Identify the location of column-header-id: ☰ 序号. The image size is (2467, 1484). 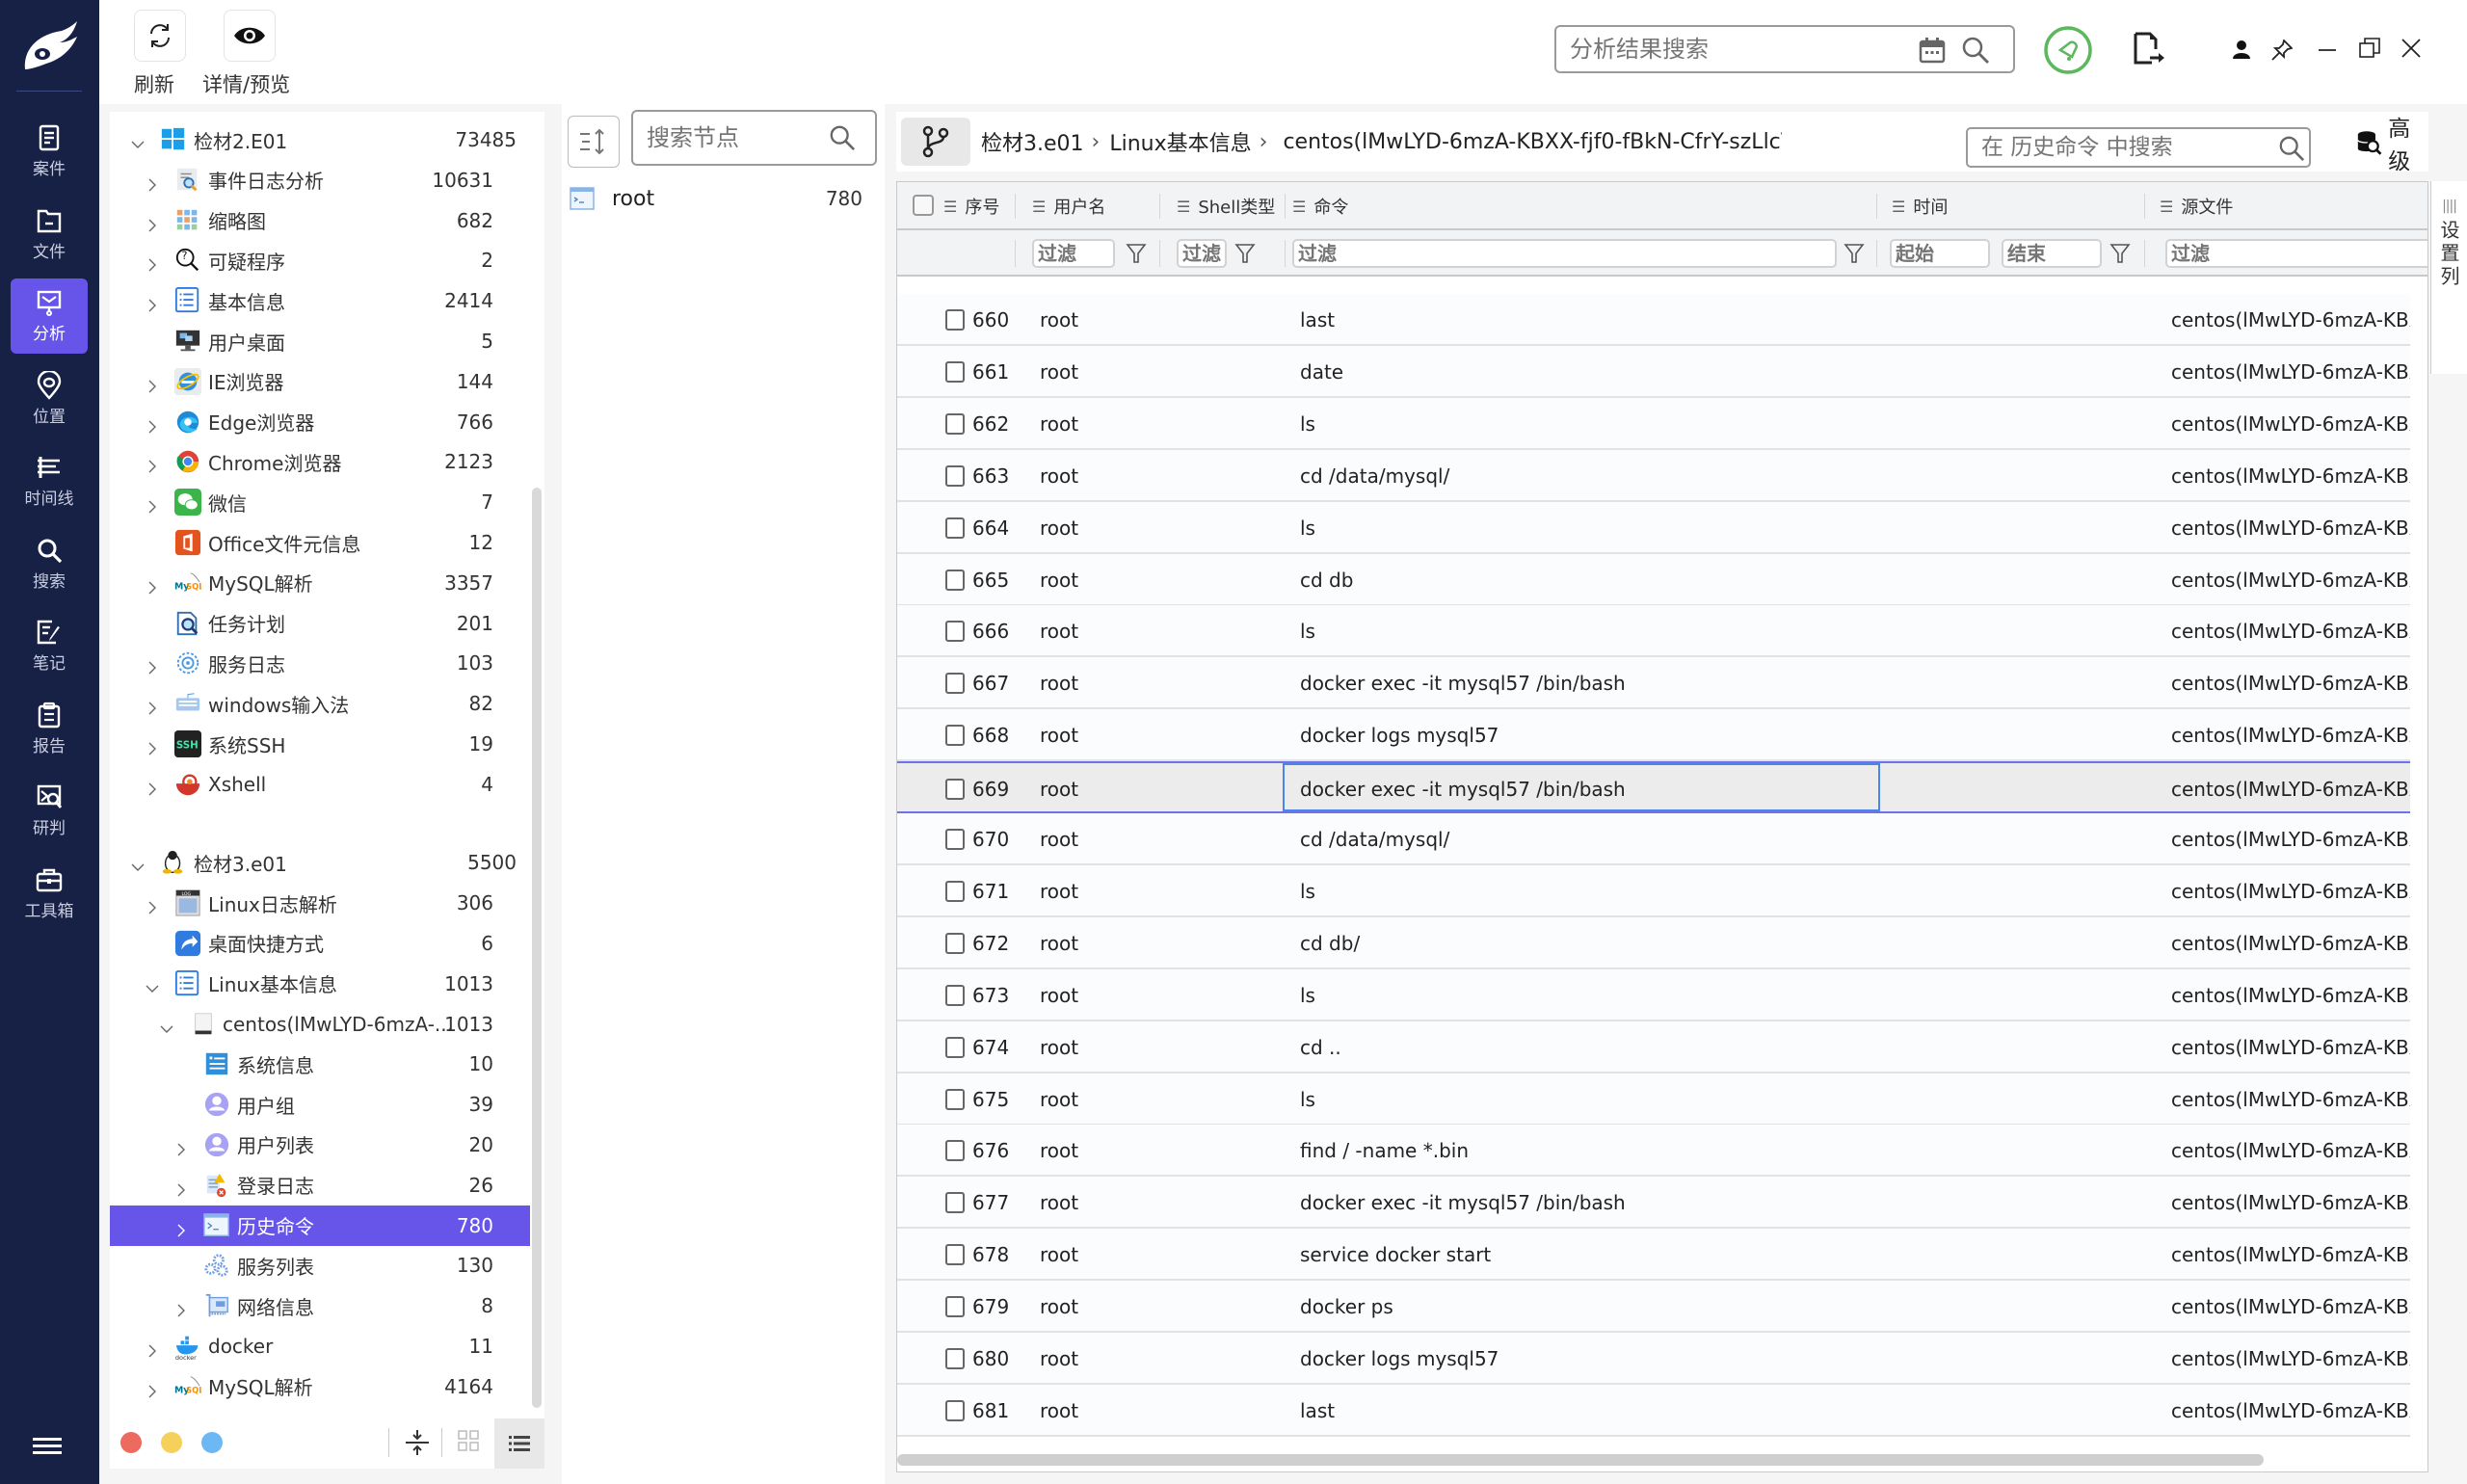
(971, 206).